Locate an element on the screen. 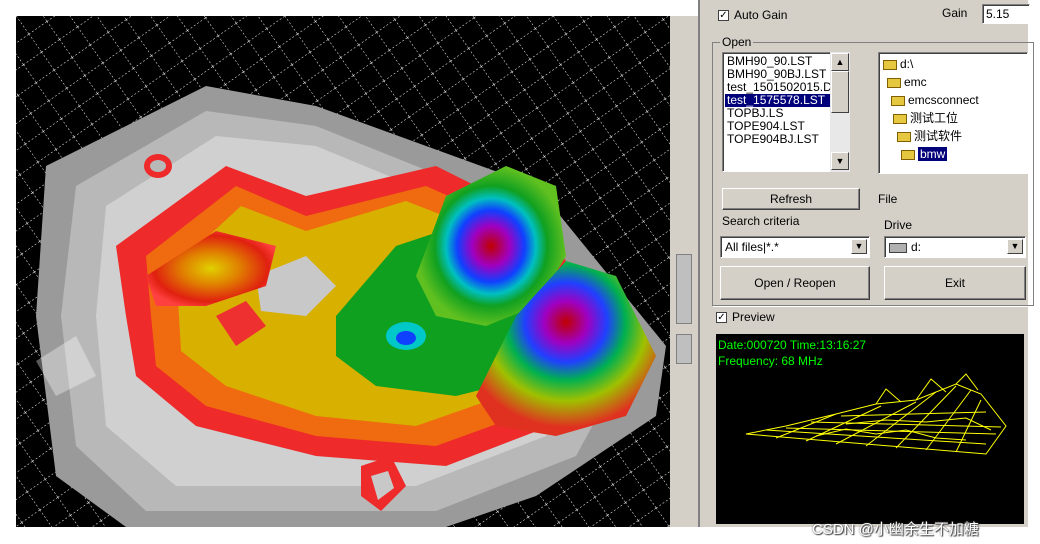  folder-open-icon is located at coordinates (908, 154).